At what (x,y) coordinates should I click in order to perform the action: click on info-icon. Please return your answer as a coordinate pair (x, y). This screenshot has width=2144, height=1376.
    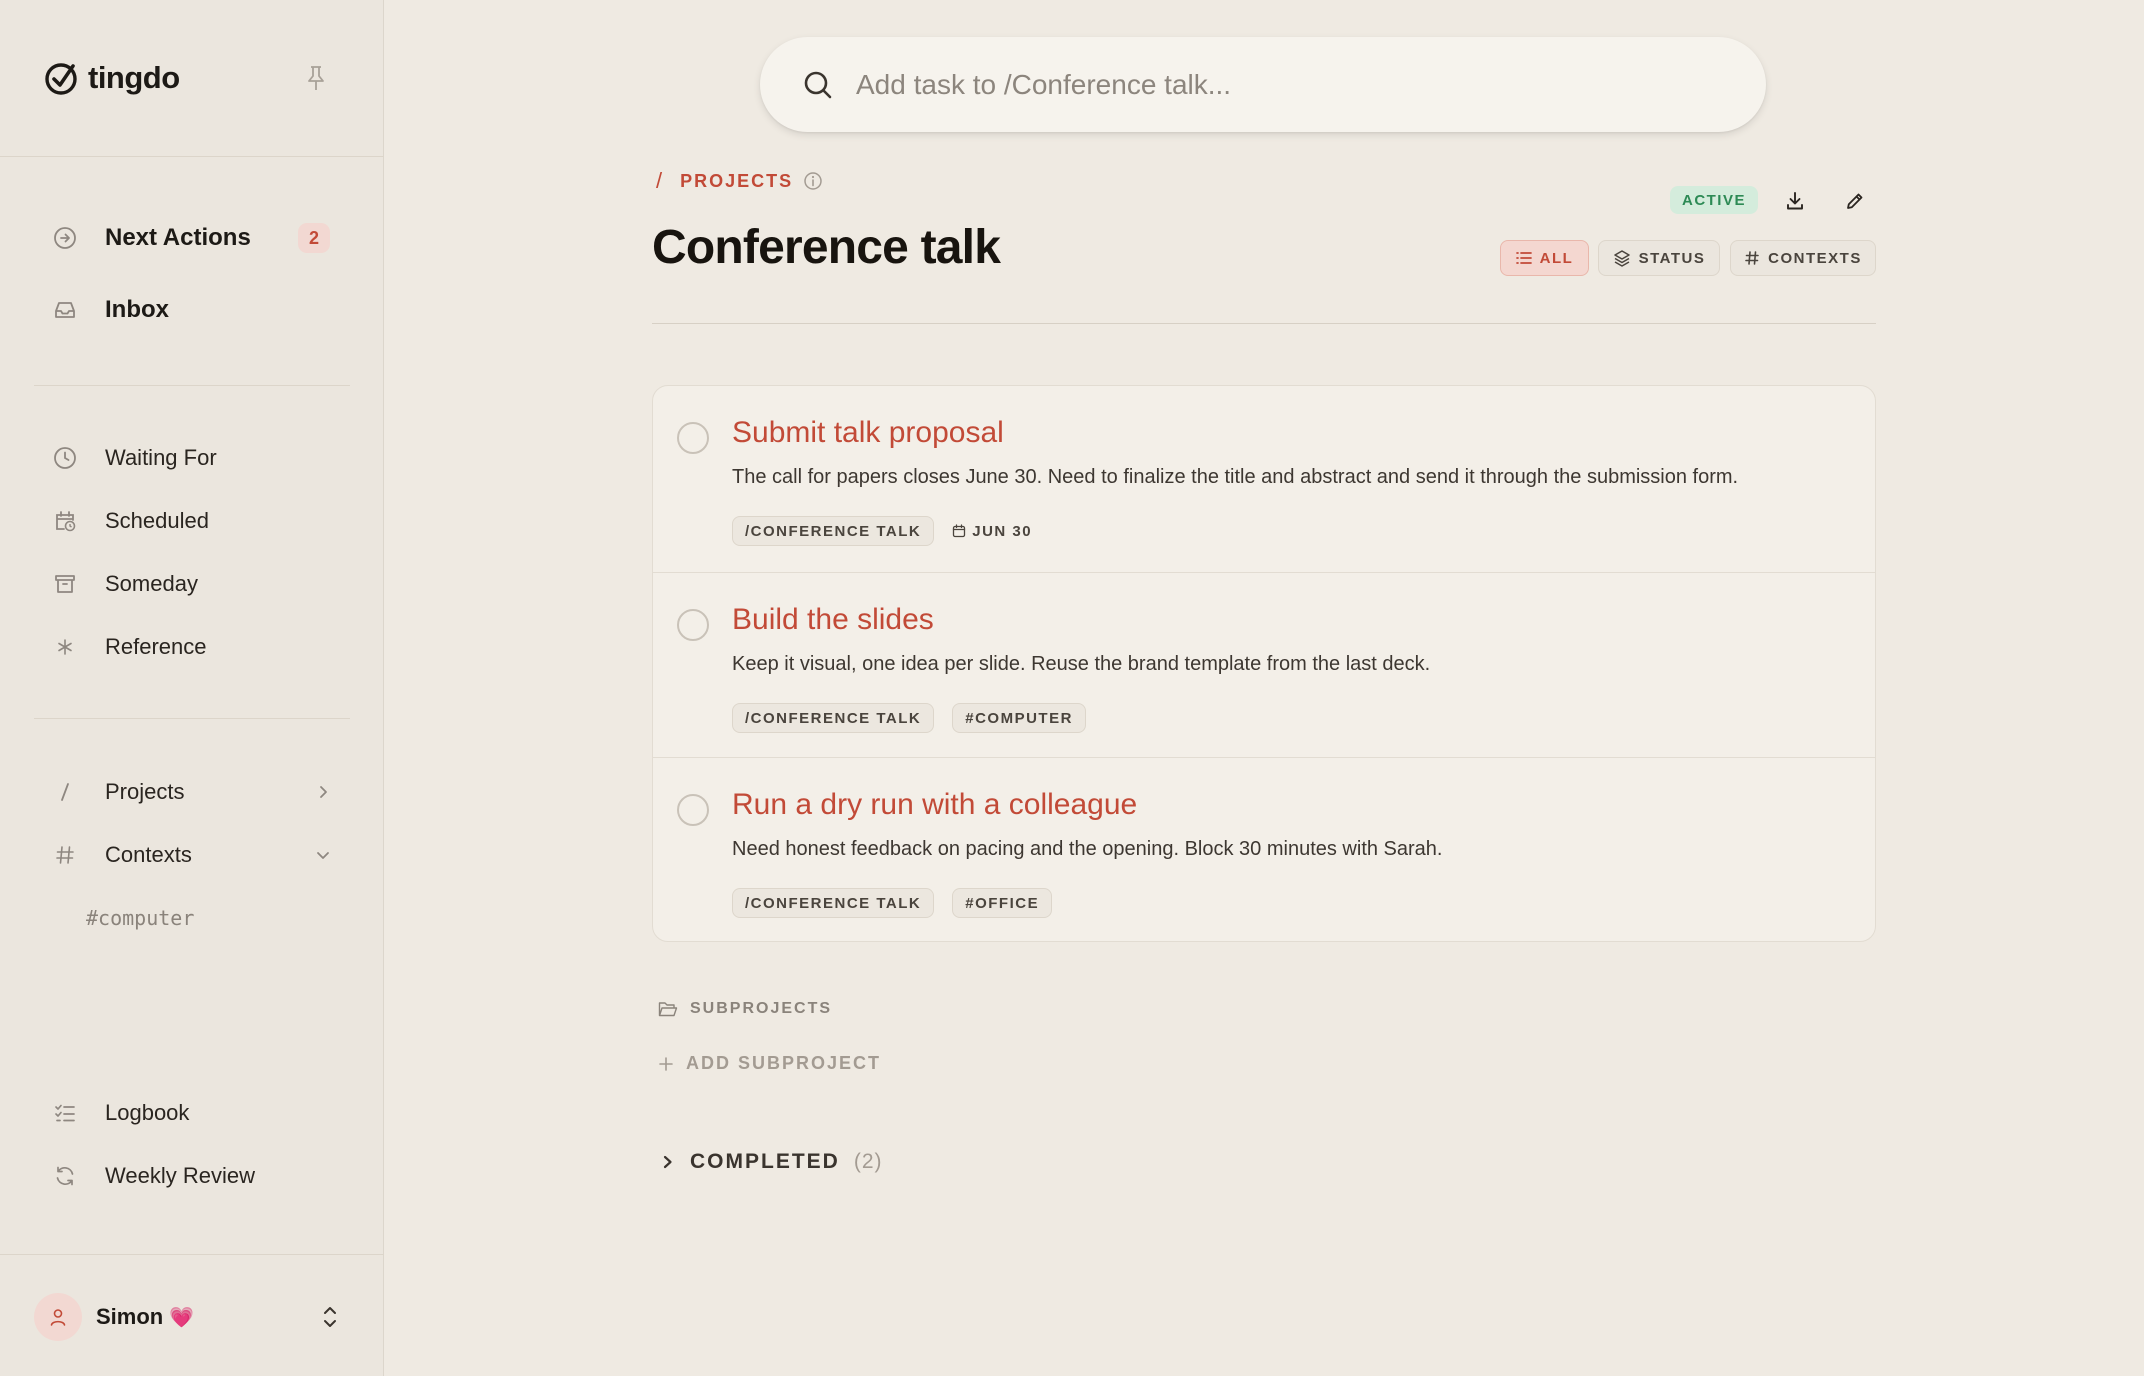
    Looking at the image, I should click on (813, 181).